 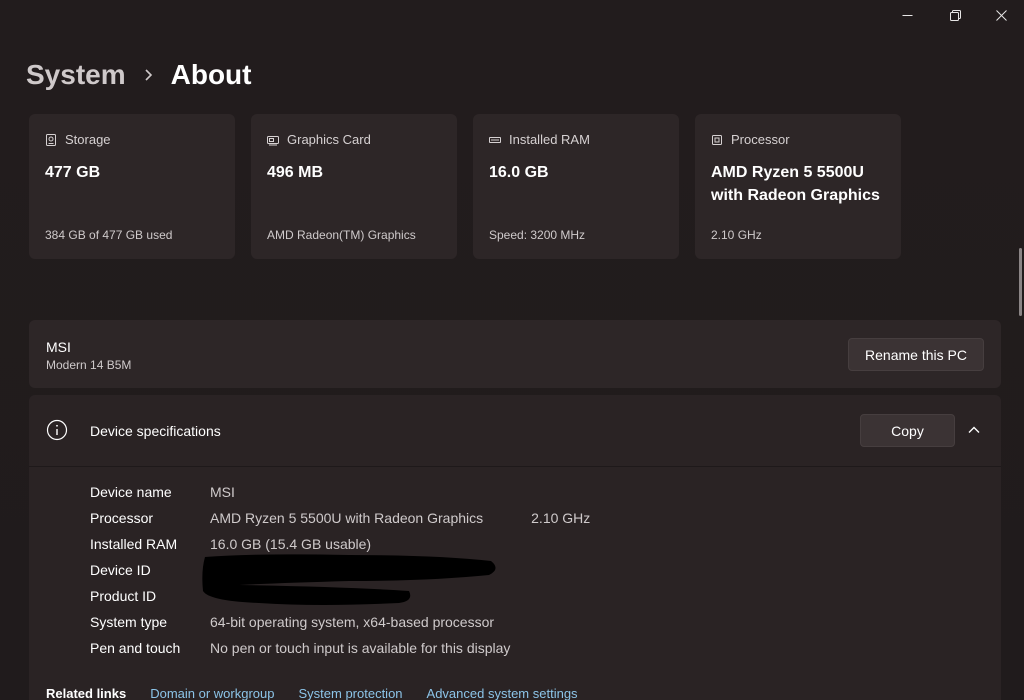 What do you see at coordinates (974, 430) in the screenshot?
I see `chevron-up-icon` at bounding box center [974, 430].